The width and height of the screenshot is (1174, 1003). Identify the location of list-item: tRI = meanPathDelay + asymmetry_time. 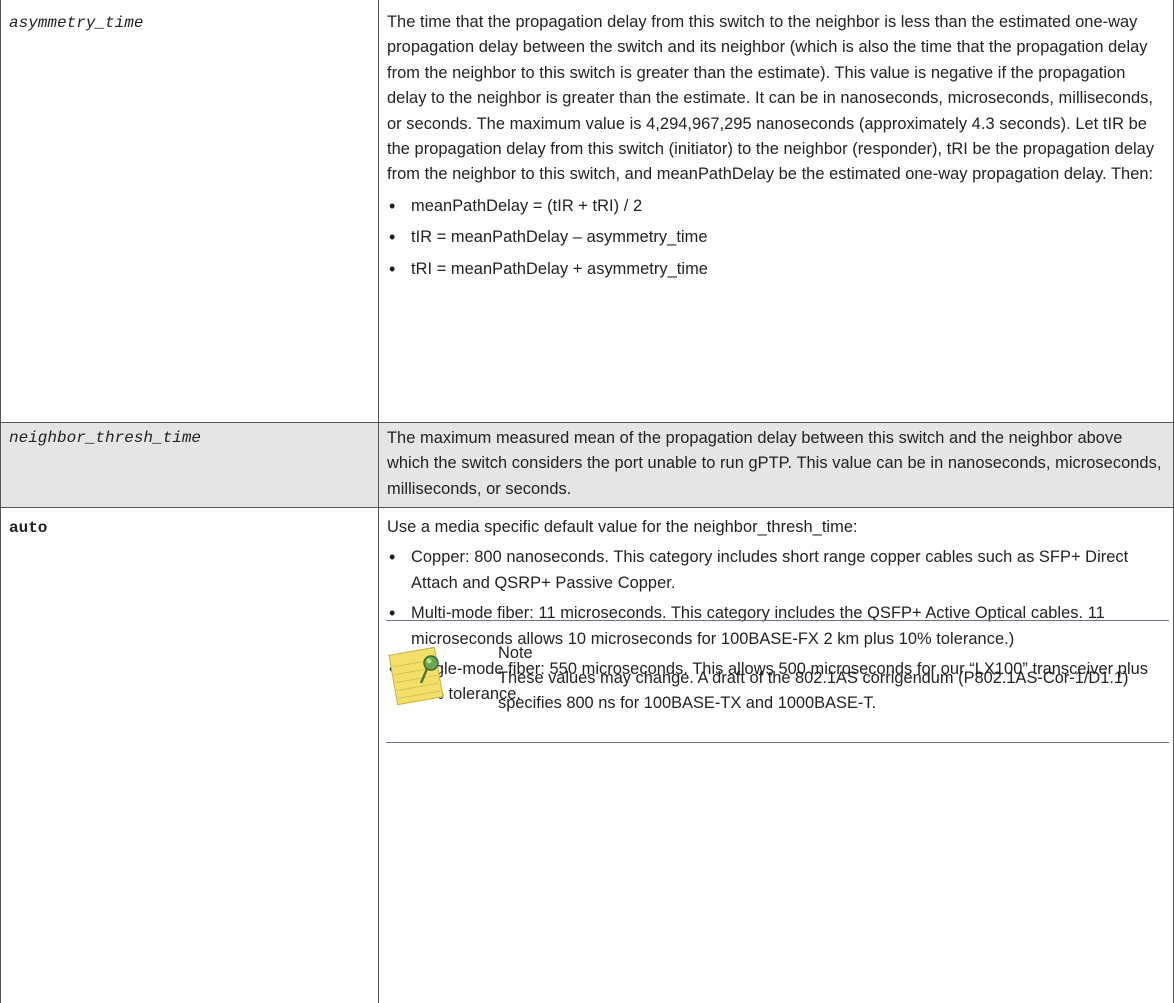
(776, 270).